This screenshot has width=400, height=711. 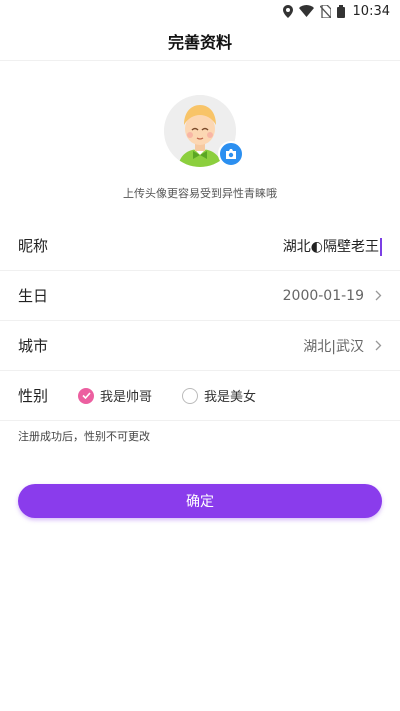 What do you see at coordinates (200, 193) in the screenshot?
I see `avatar-hint: 上传头像更容易受到异性青睐哦` at bounding box center [200, 193].